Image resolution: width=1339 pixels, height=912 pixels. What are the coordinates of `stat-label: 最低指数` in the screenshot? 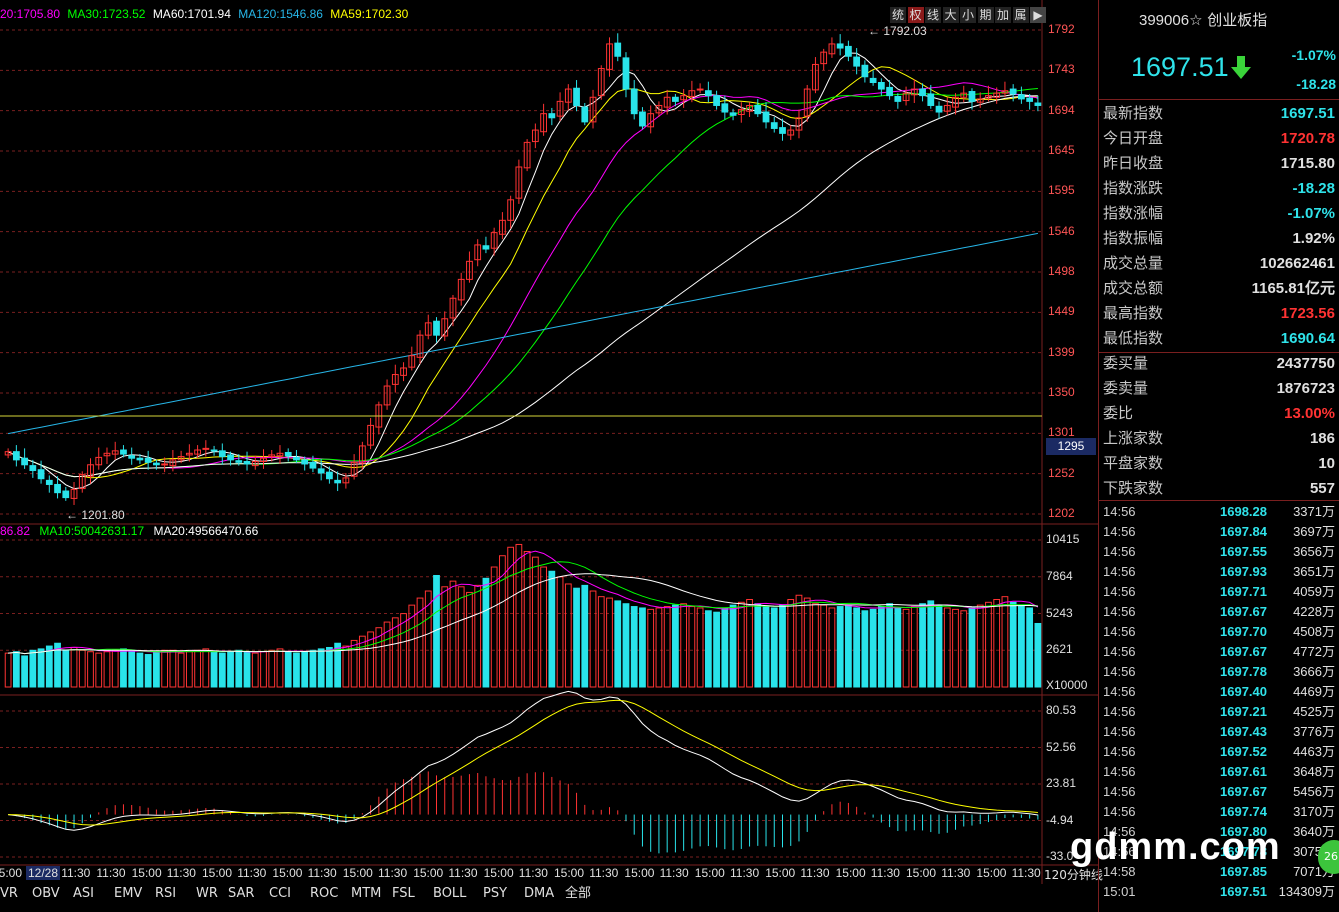 It's located at (1133, 338).